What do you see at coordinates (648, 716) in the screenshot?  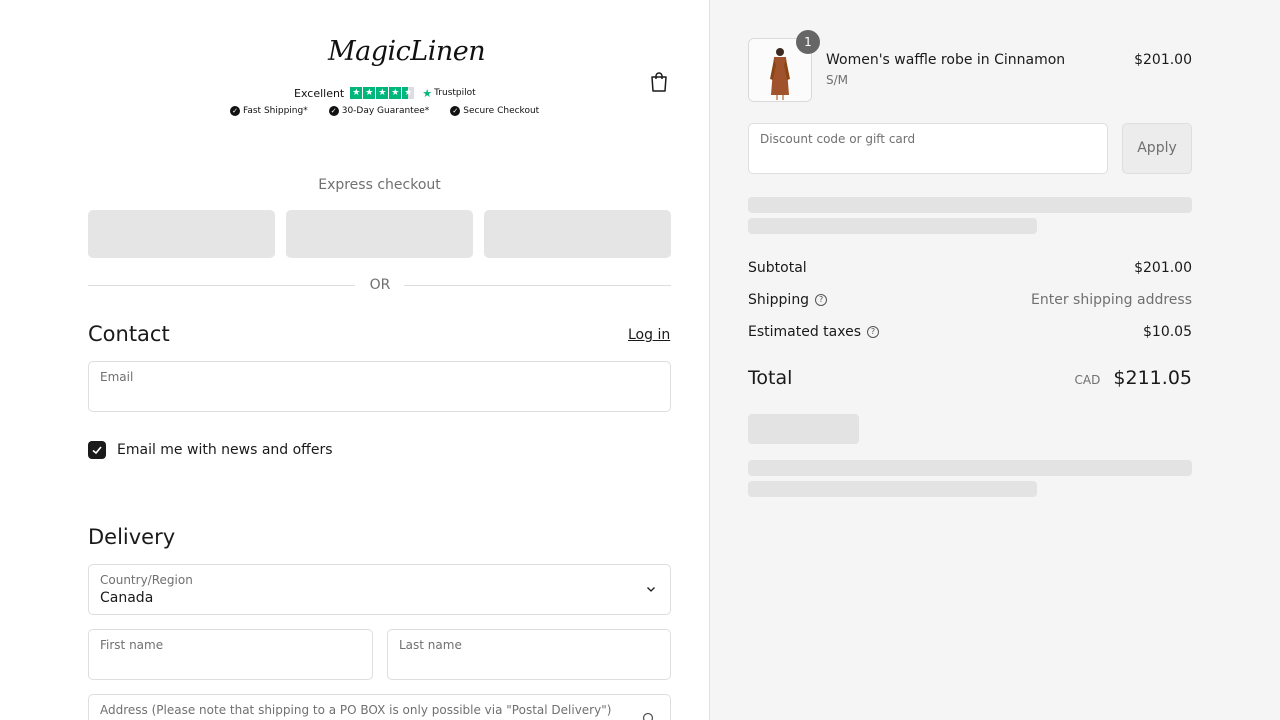 I see `search-icon` at bounding box center [648, 716].